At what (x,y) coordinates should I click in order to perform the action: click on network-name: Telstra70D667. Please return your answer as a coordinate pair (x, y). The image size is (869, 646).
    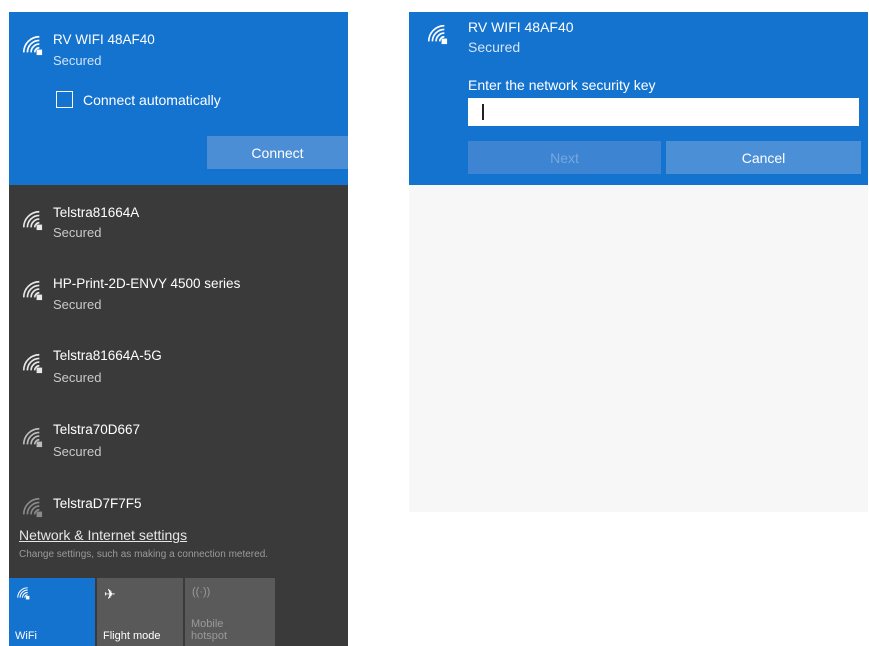
    Looking at the image, I should click on (97, 429).